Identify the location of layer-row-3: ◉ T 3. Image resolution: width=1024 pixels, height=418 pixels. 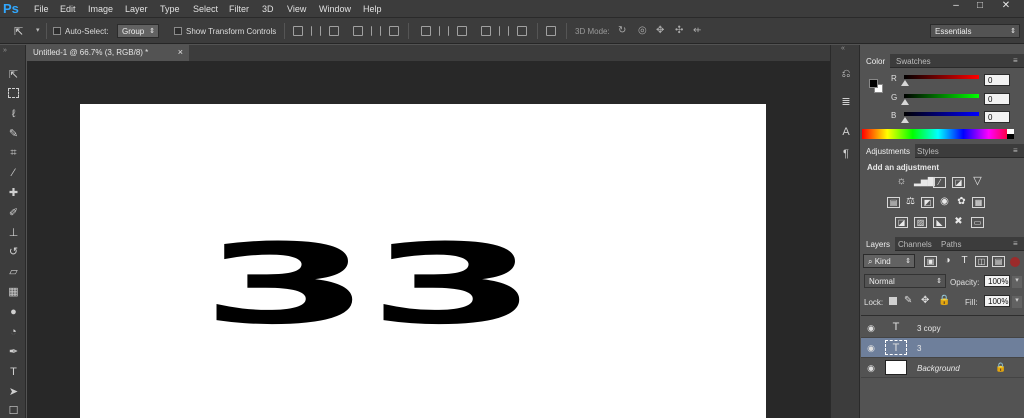
(942, 348).